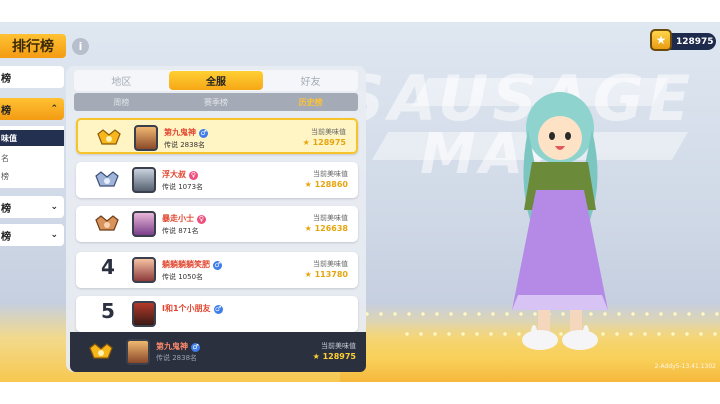 The height and width of the screenshot is (404, 720). Describe the element at coordinates (217, 136) in the screenshot. I see `leaderboard-row: 第九鬼神 ♂ 传说 2838名 当前美味值 ★ 128975` at that location.